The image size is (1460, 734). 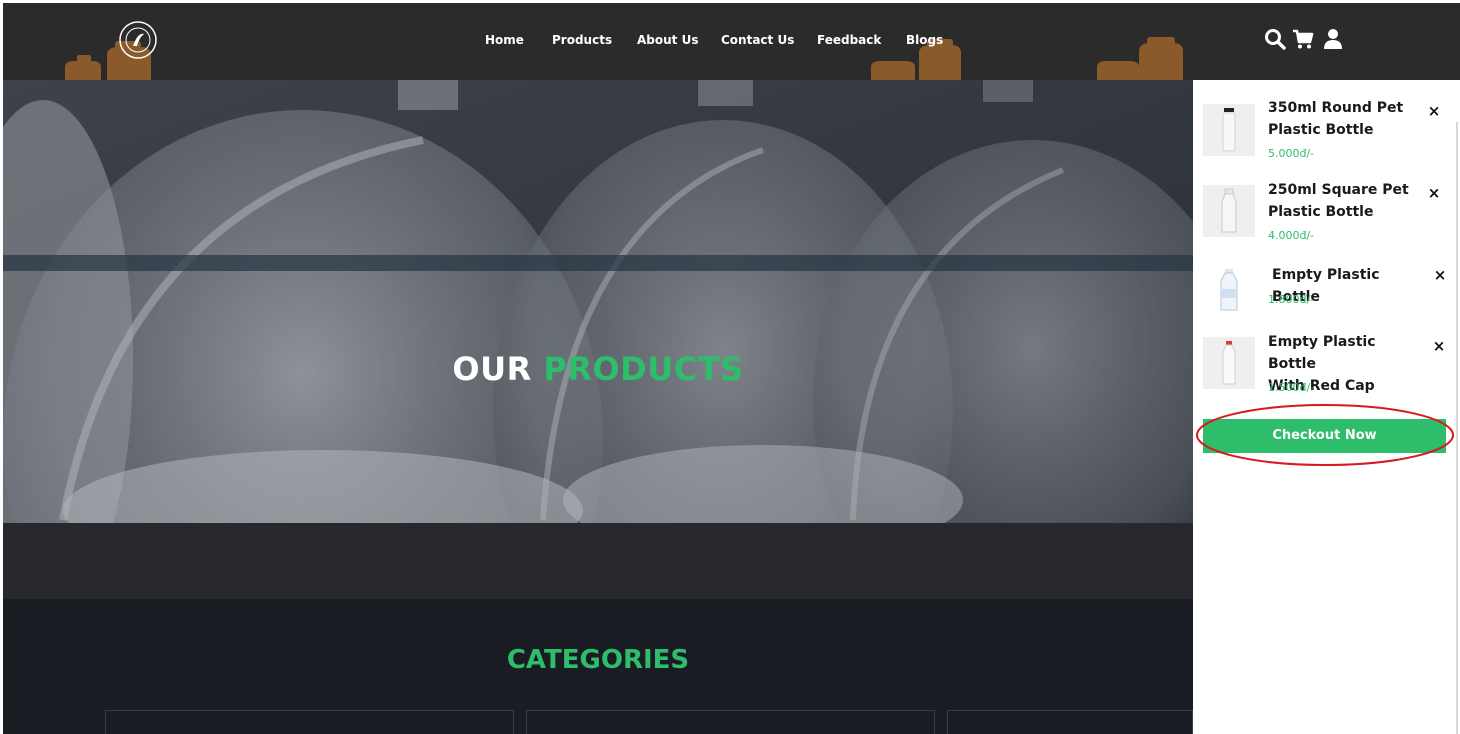 I want to click on categories-title: CATEGORIES, so click(x=598, y=660).